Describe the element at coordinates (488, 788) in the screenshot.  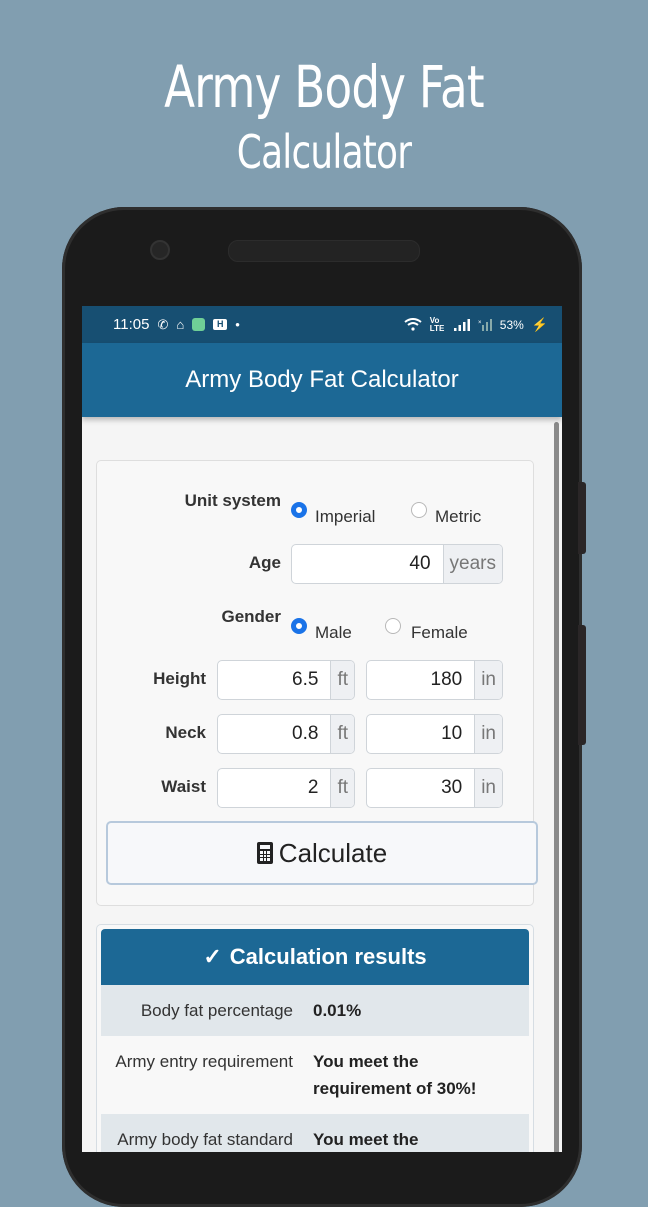
I see `waist-in-unit: in` at that location.